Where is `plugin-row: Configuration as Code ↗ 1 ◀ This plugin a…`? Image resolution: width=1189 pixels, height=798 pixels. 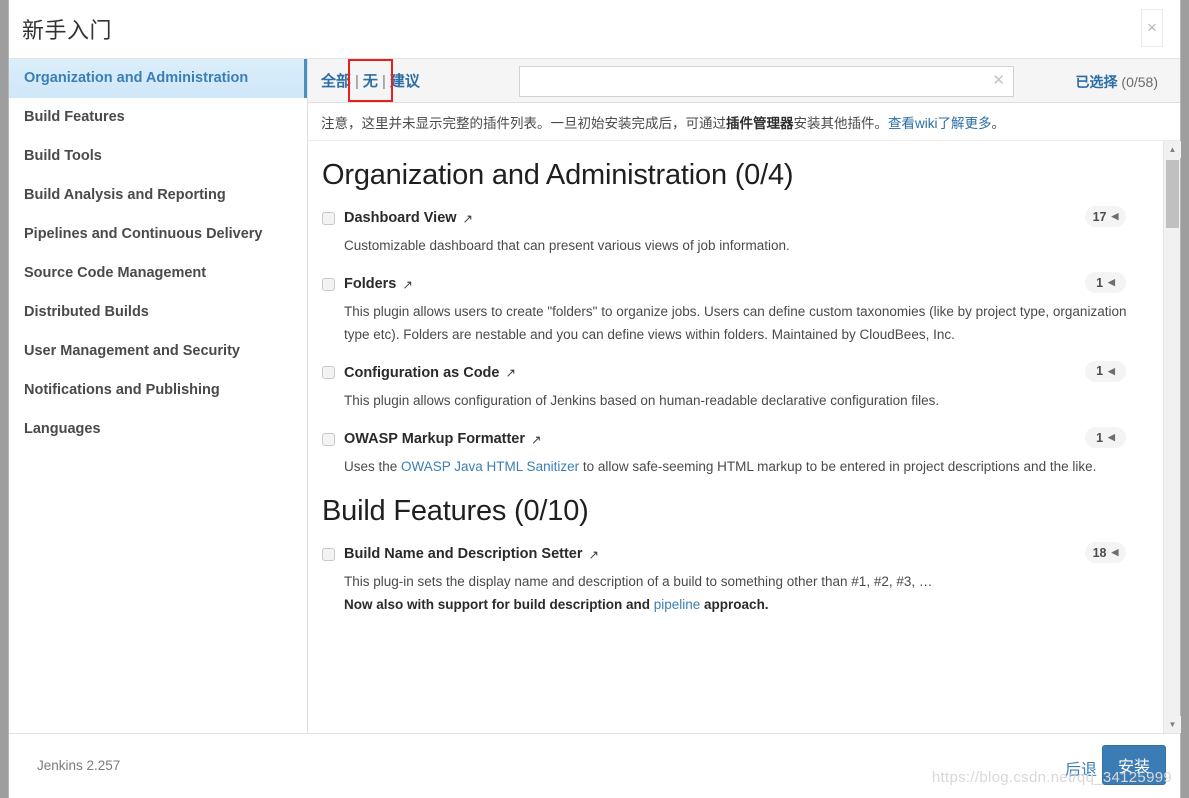 plugin-row: Configuration as Code ↗ 1 ◀ This plugin a… is located at coordinates (735, 386).